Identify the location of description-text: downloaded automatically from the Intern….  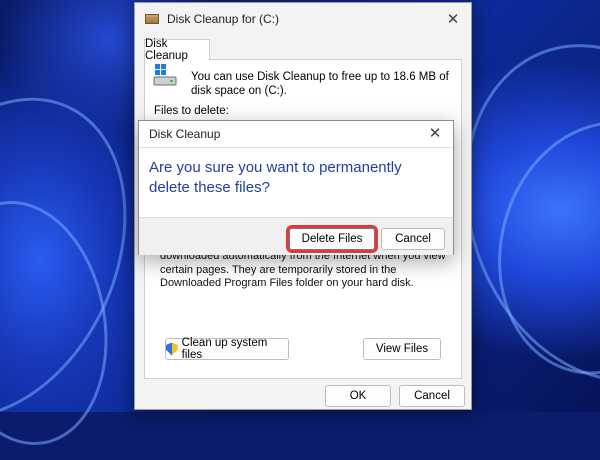
(303, 269).